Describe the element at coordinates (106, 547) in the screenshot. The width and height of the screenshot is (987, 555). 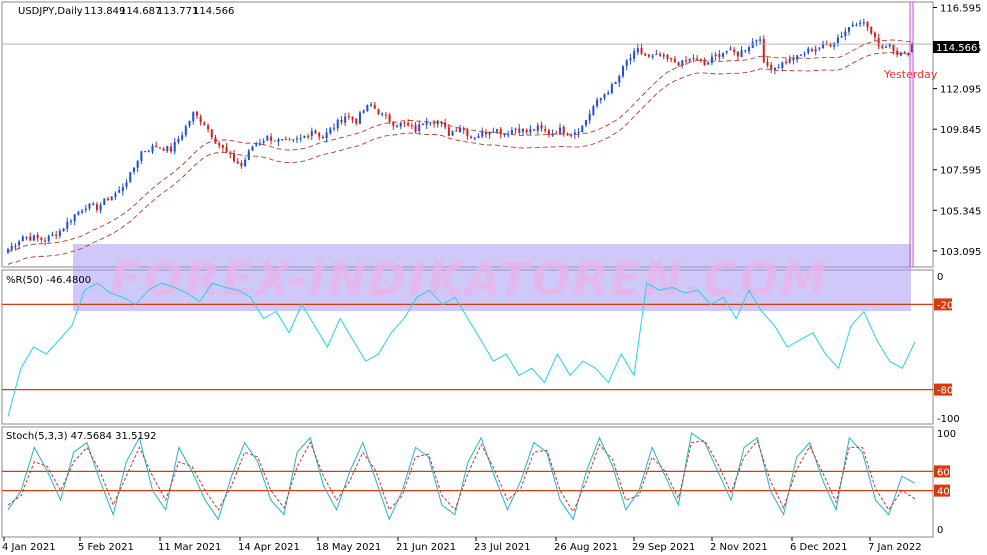
I see `x-tick-label: 5 Feb 2021` at that location.